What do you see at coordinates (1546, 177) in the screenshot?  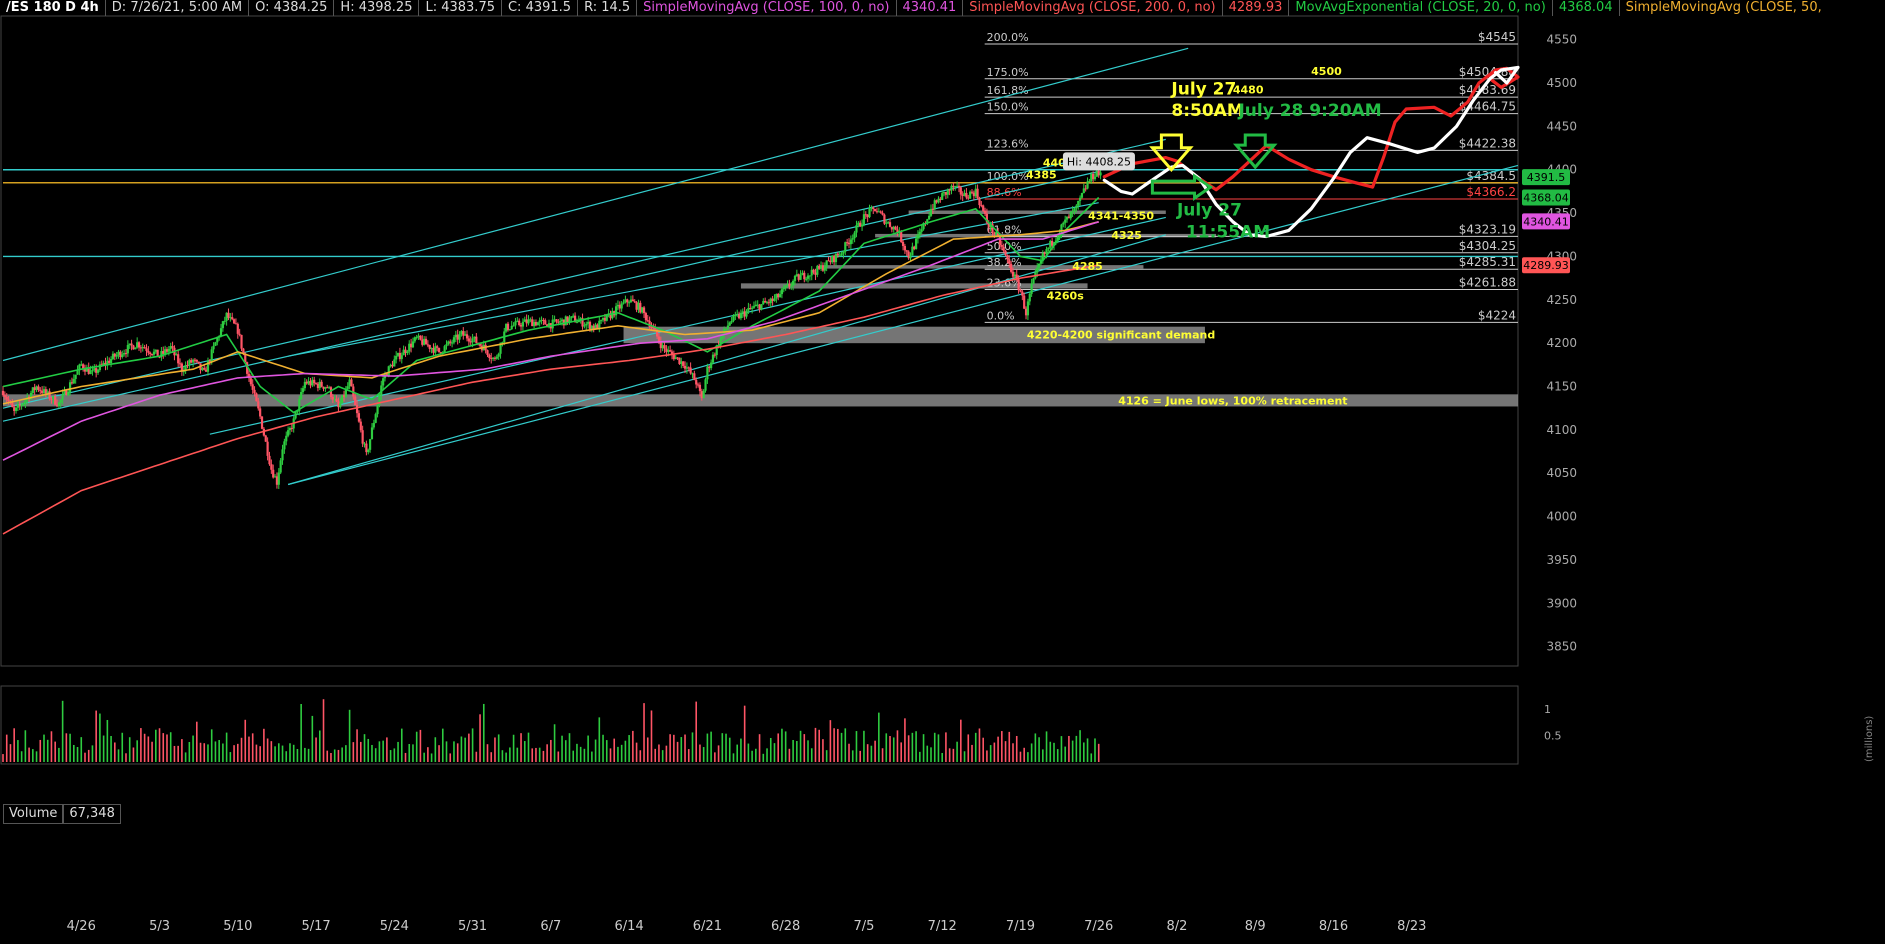 I see `price-tag-label: 4391.5` at bounding box center [1546, 177].